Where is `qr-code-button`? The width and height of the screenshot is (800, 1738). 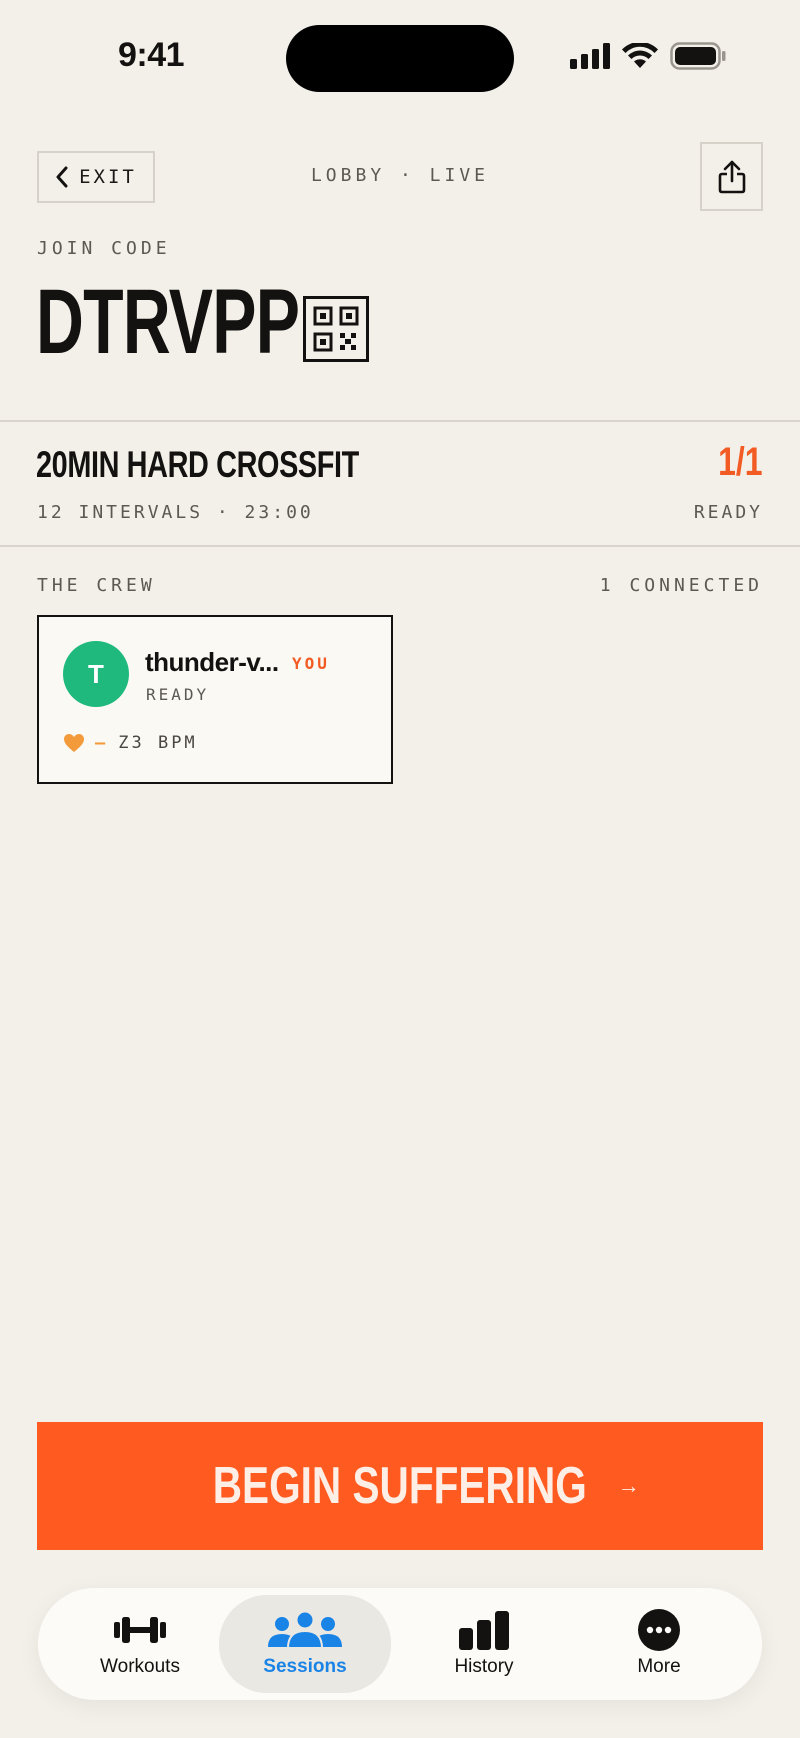 qr-code-button is located at coordinates (336, 329).